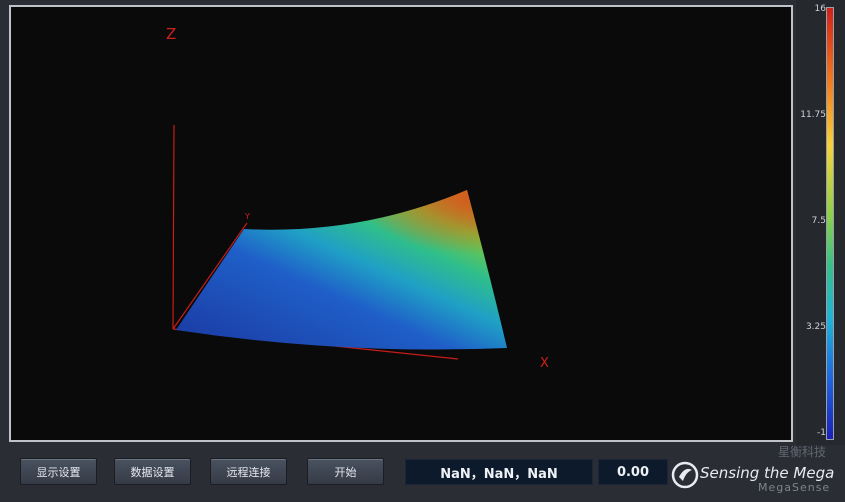 This screenshot has width=845, height=502. What do you see at coordinates (345, 471) in the screenshot?
I see `start-button: 开始` at bounding box center [345, 471].